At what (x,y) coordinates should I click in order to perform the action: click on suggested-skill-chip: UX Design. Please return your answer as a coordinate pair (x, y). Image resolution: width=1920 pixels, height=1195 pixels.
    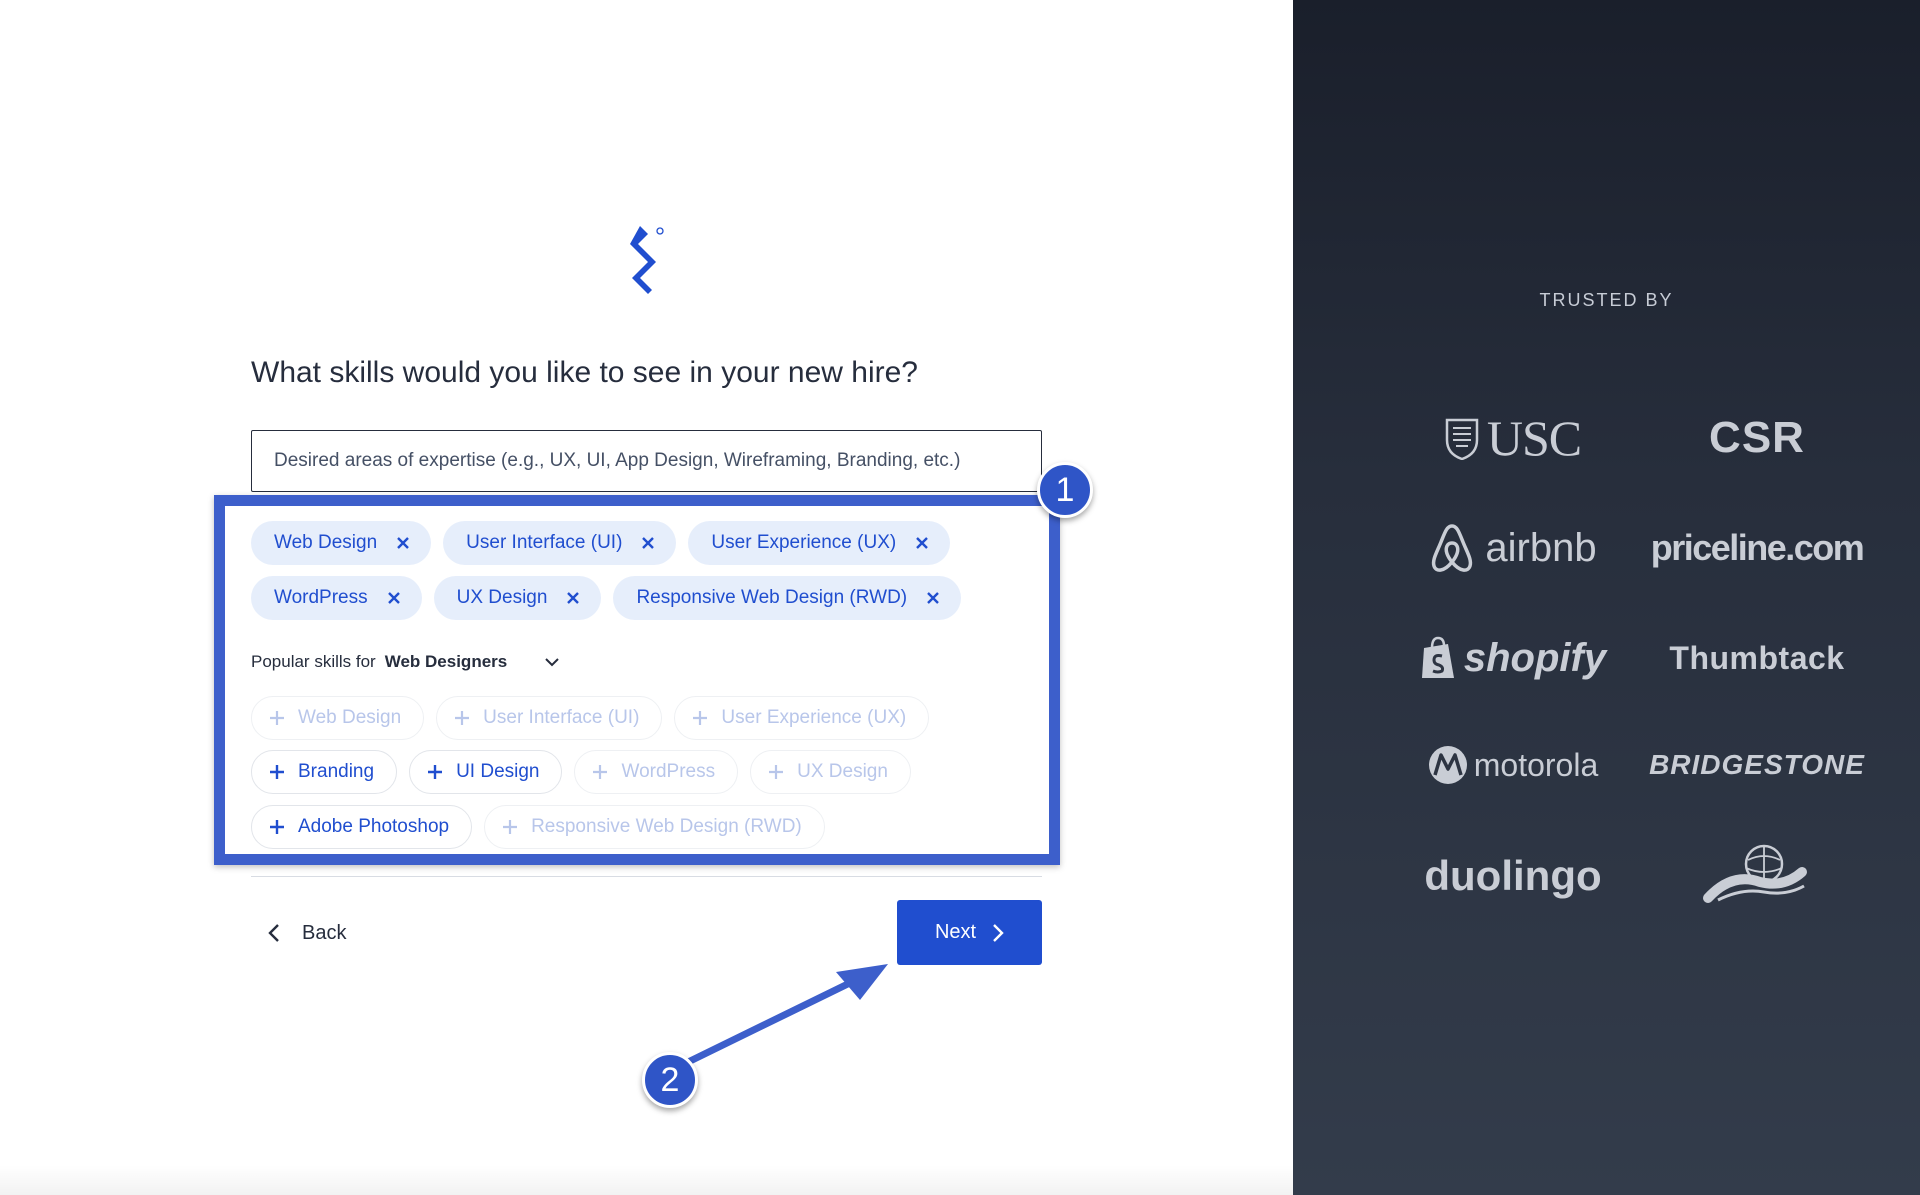
    Looking at the image, I should click on (830, 772).